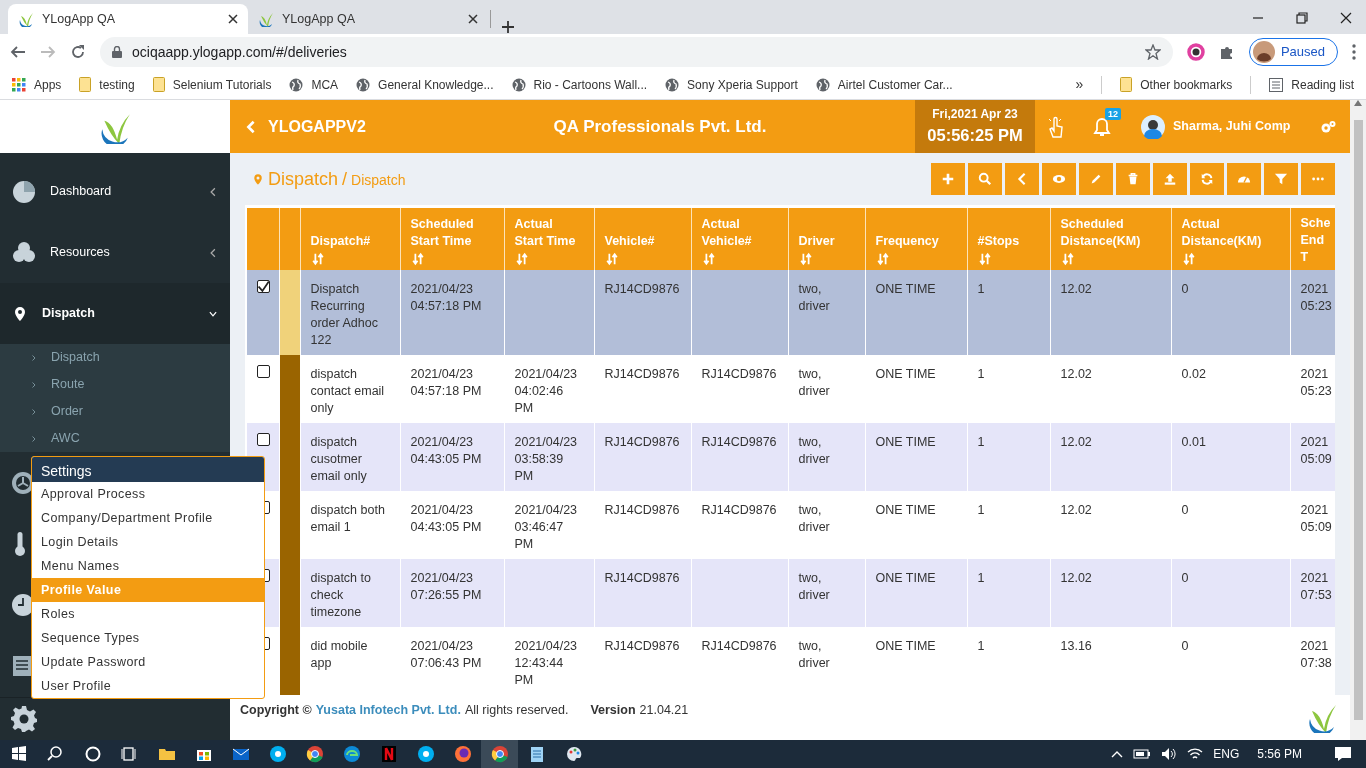 The image size is (1366, 768). I want to click on notification-icon, so click(1343, 754).